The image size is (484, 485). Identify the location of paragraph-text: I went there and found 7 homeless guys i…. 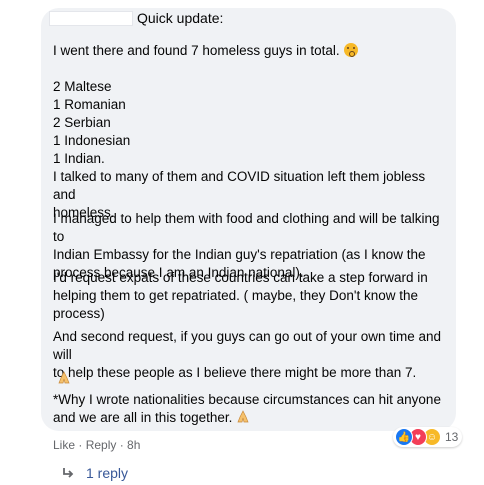
(196, 50).